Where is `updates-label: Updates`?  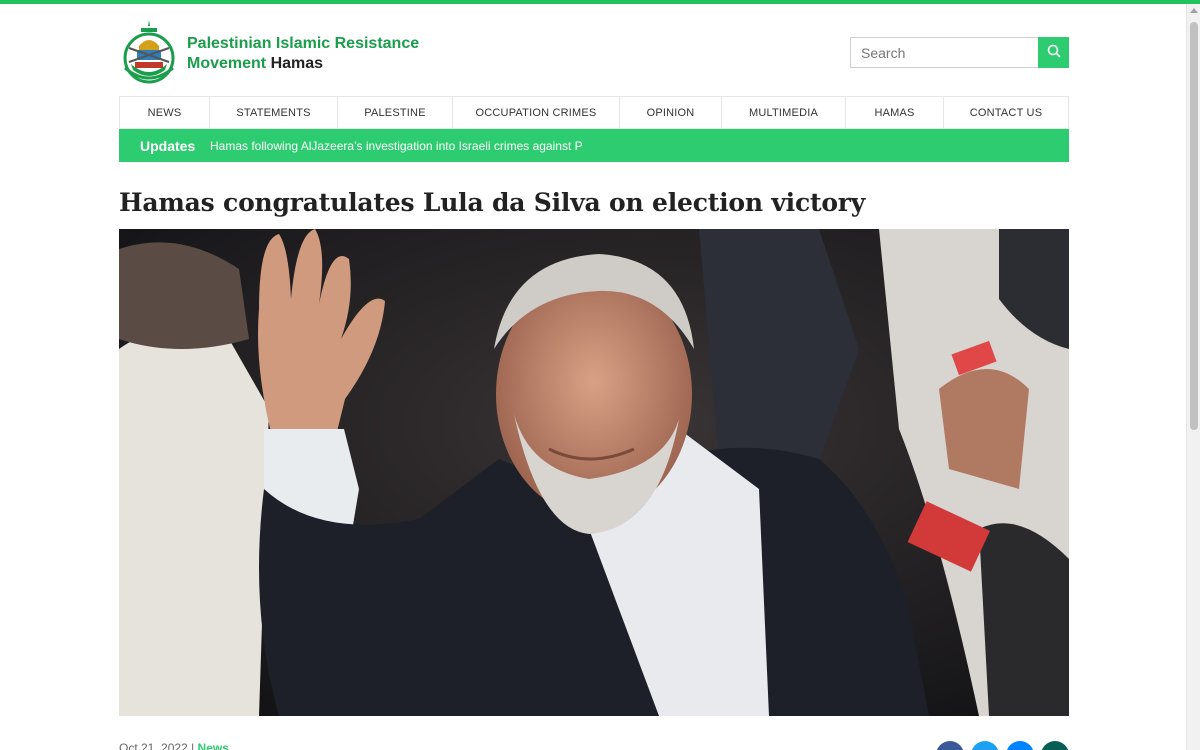
updates-label: Updates is located at coordinates (168, 145).